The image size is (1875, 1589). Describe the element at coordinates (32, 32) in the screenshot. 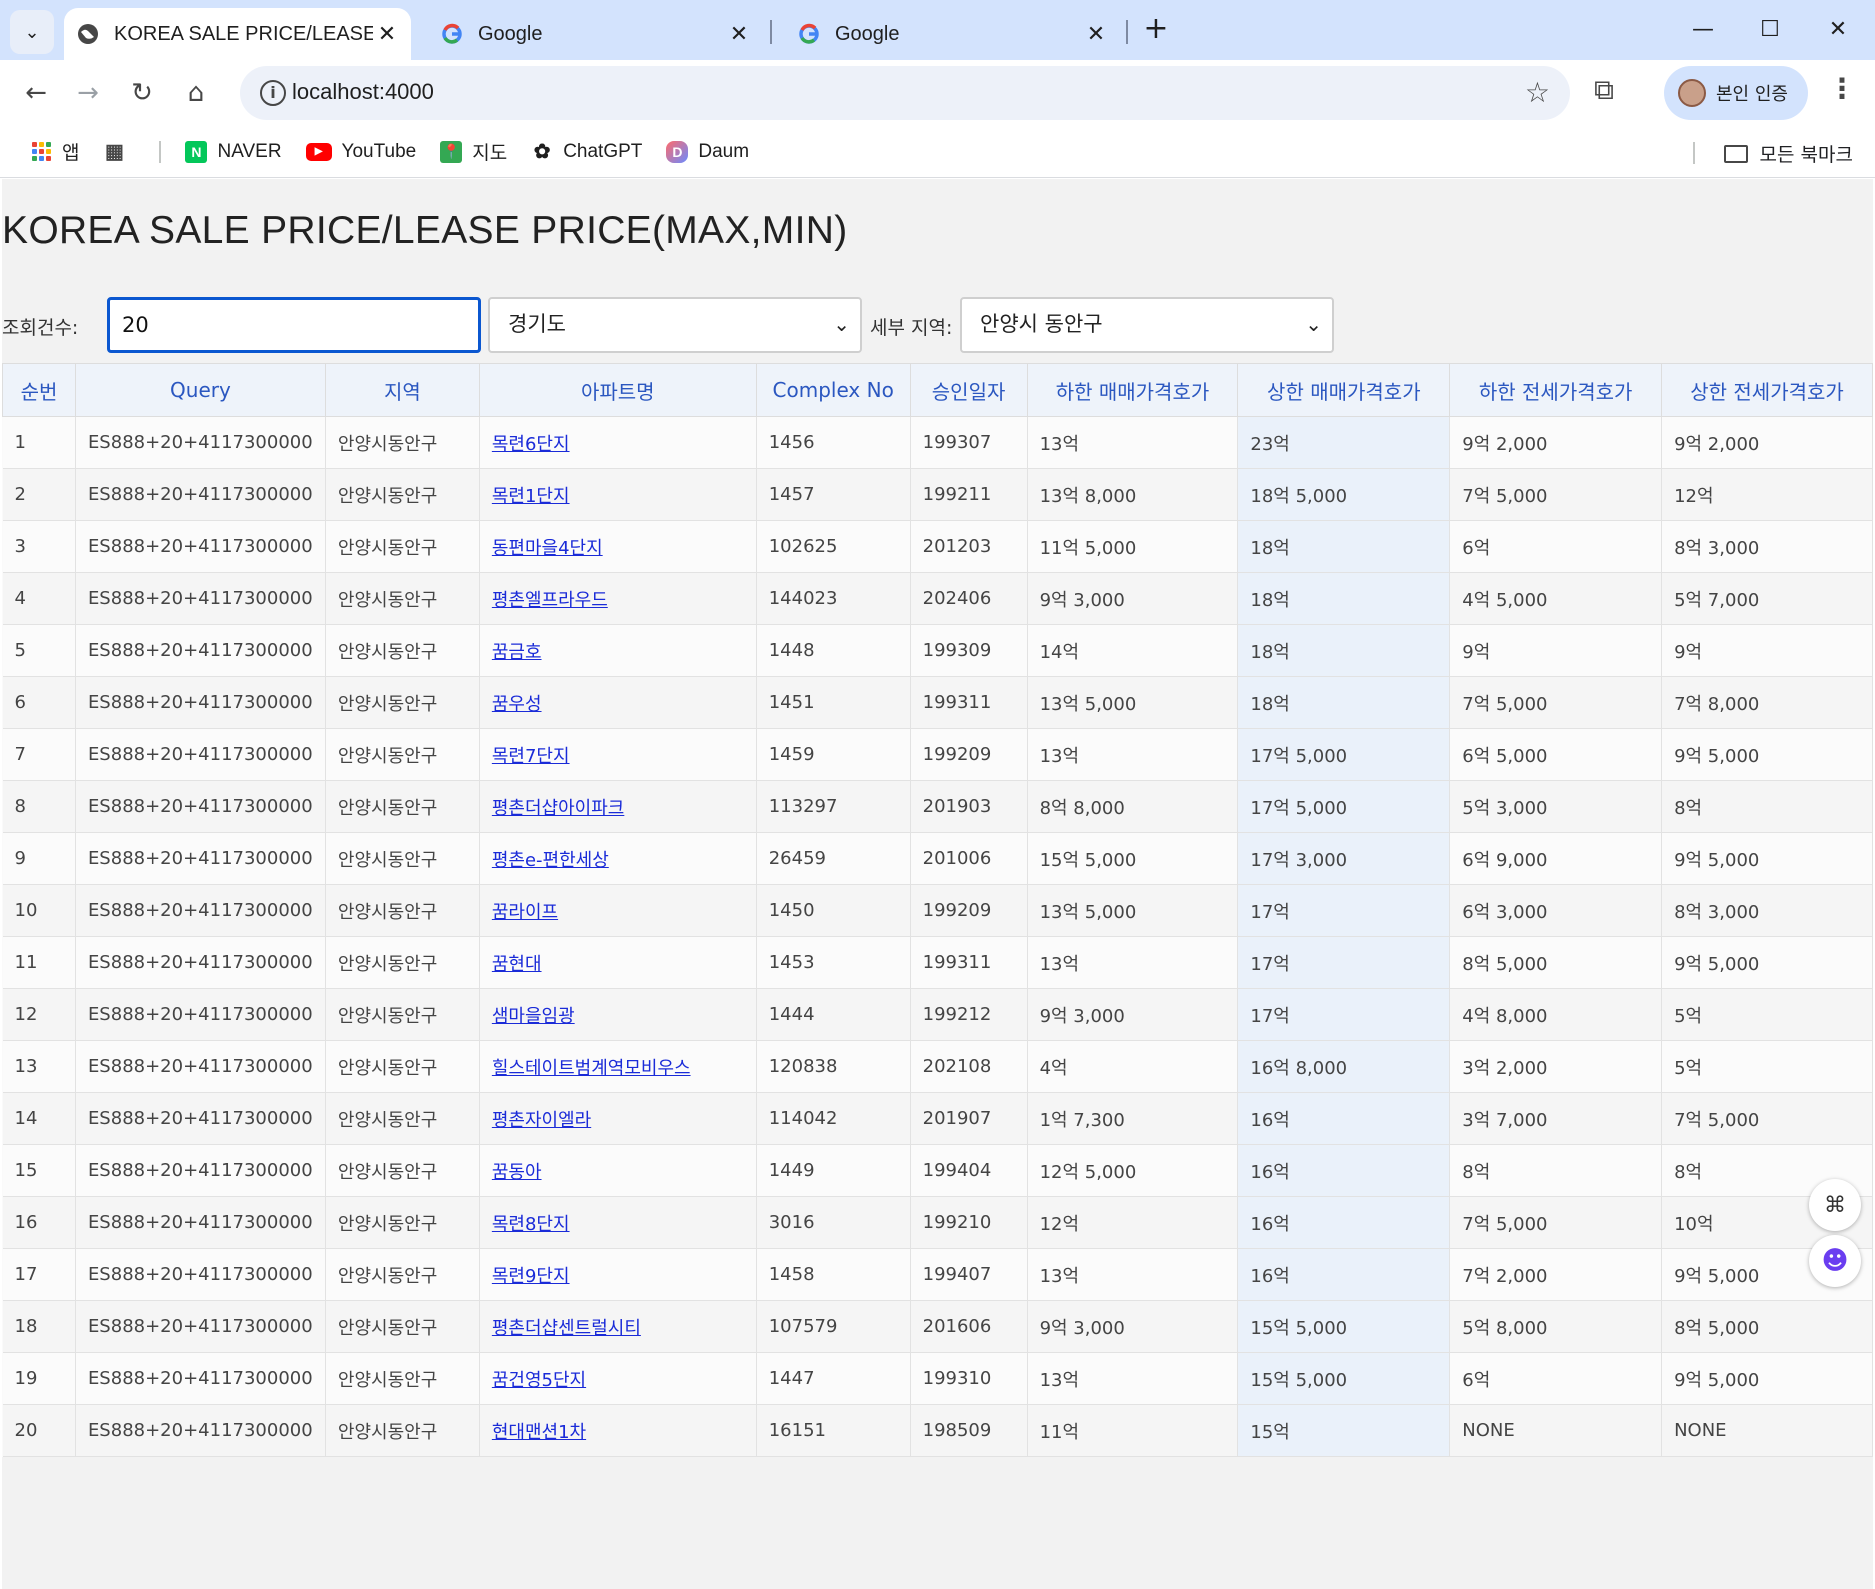

I see `tab-search-button: ⌄` at that location.